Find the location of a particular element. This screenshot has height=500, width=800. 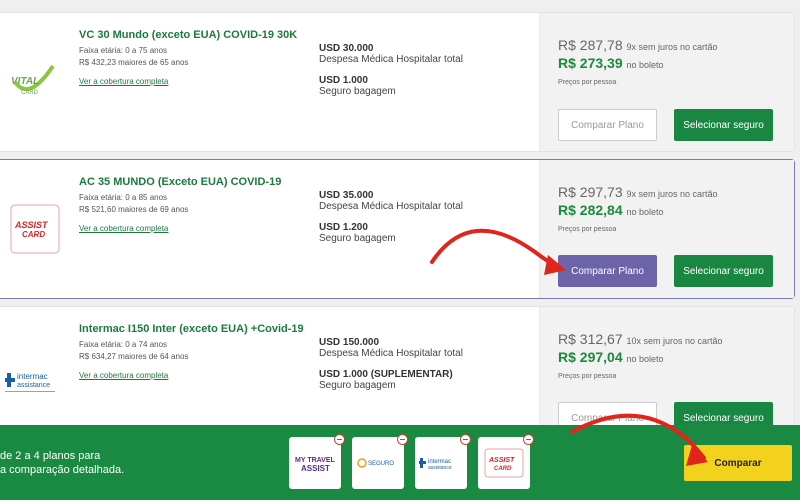

compare-button: Comparar is located at coordinates (738, 463).